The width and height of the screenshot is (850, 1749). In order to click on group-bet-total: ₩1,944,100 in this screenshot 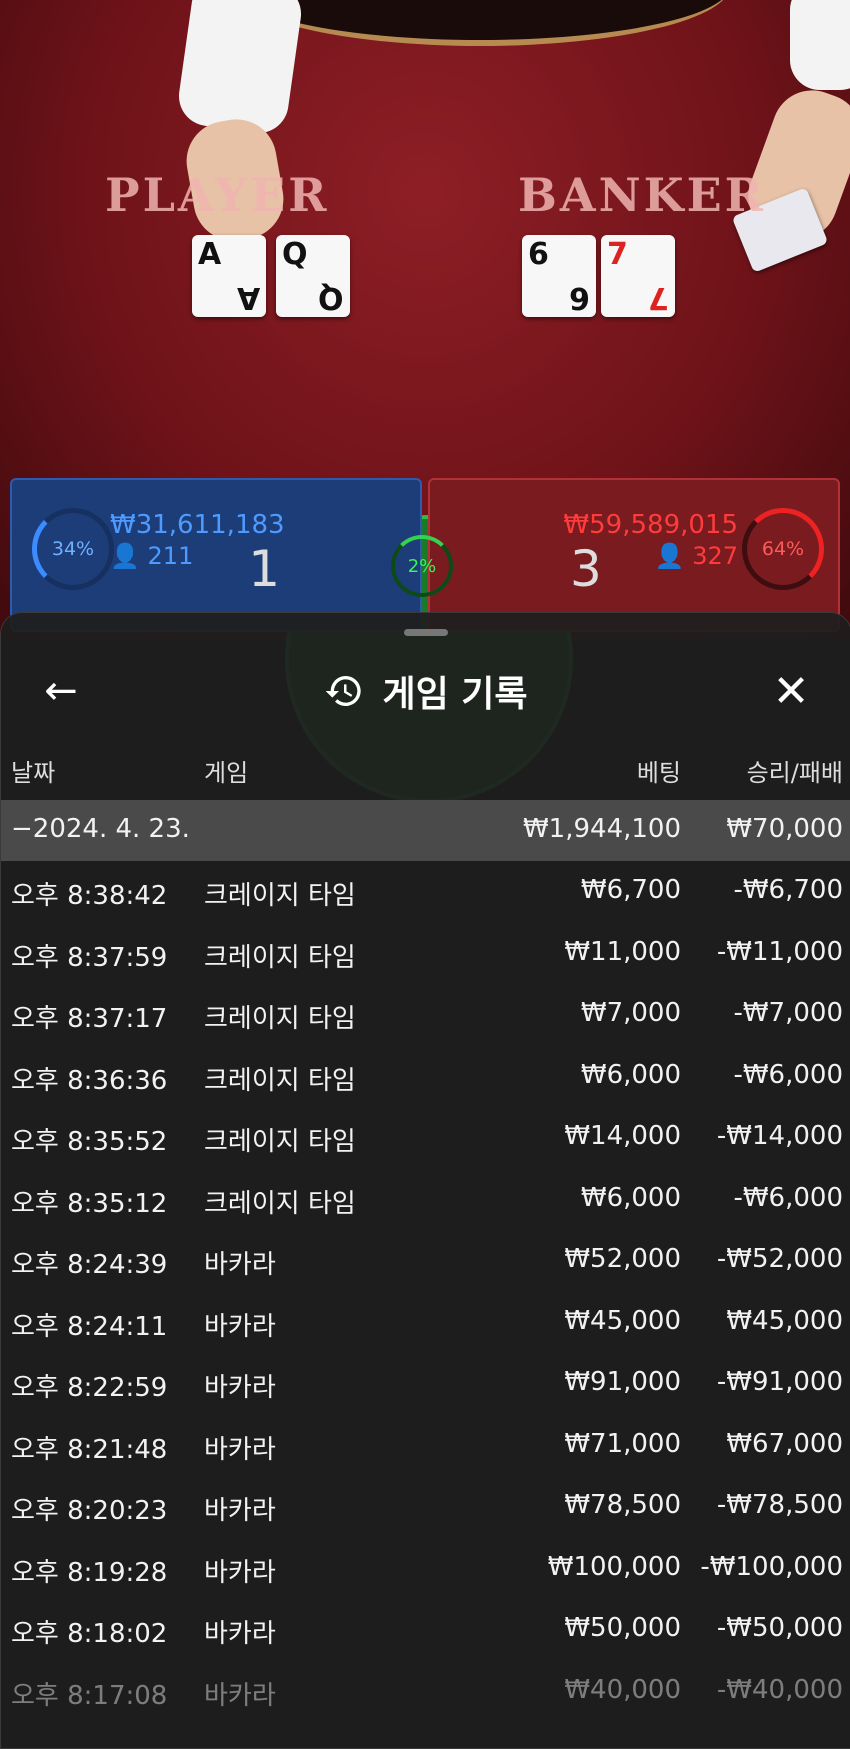, I will do `click(601, 829)`.